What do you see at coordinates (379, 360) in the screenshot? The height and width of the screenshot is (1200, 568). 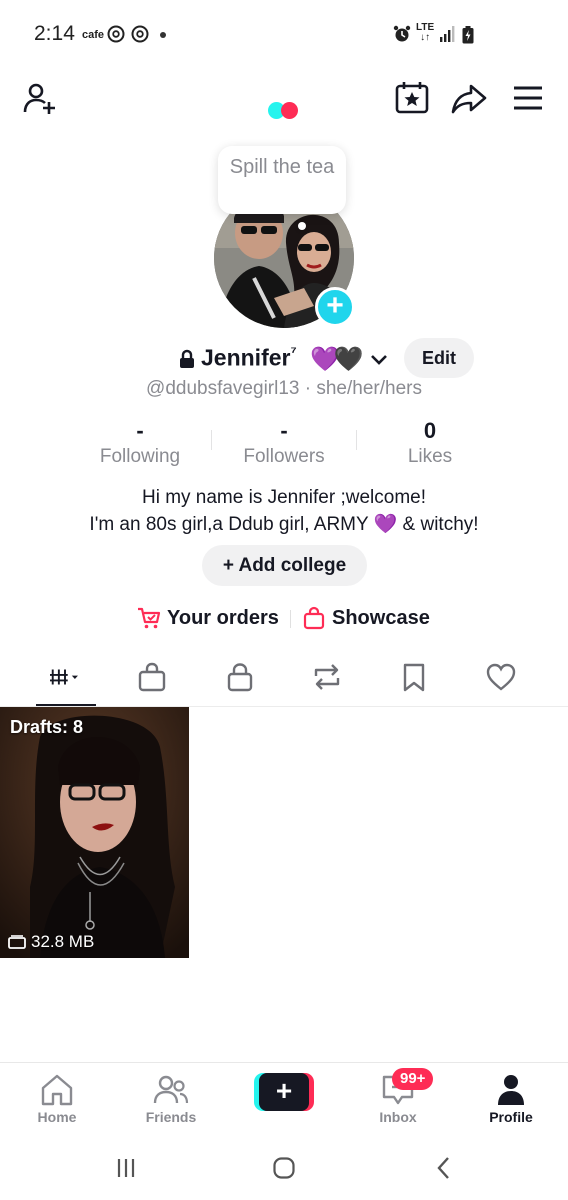 I see `chevron-down-icon` at bounding box center [379, 360].